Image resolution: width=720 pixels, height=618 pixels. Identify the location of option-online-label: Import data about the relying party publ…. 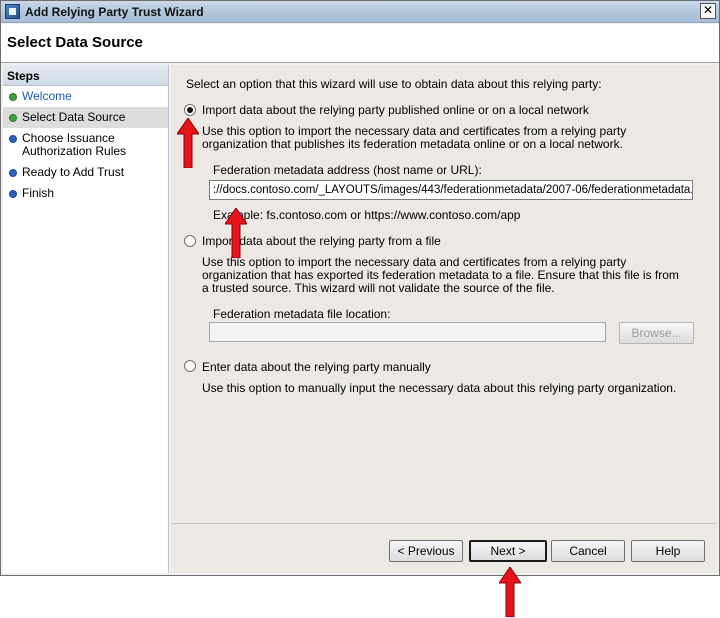
(395, 110).